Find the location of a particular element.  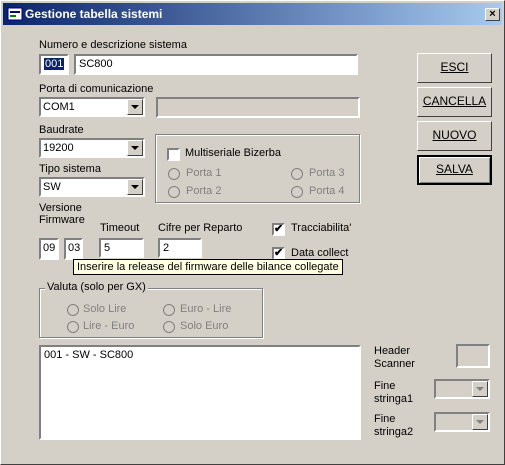

valuta-title: Valuta (solo per GX) is located at coordinates (96, 287).